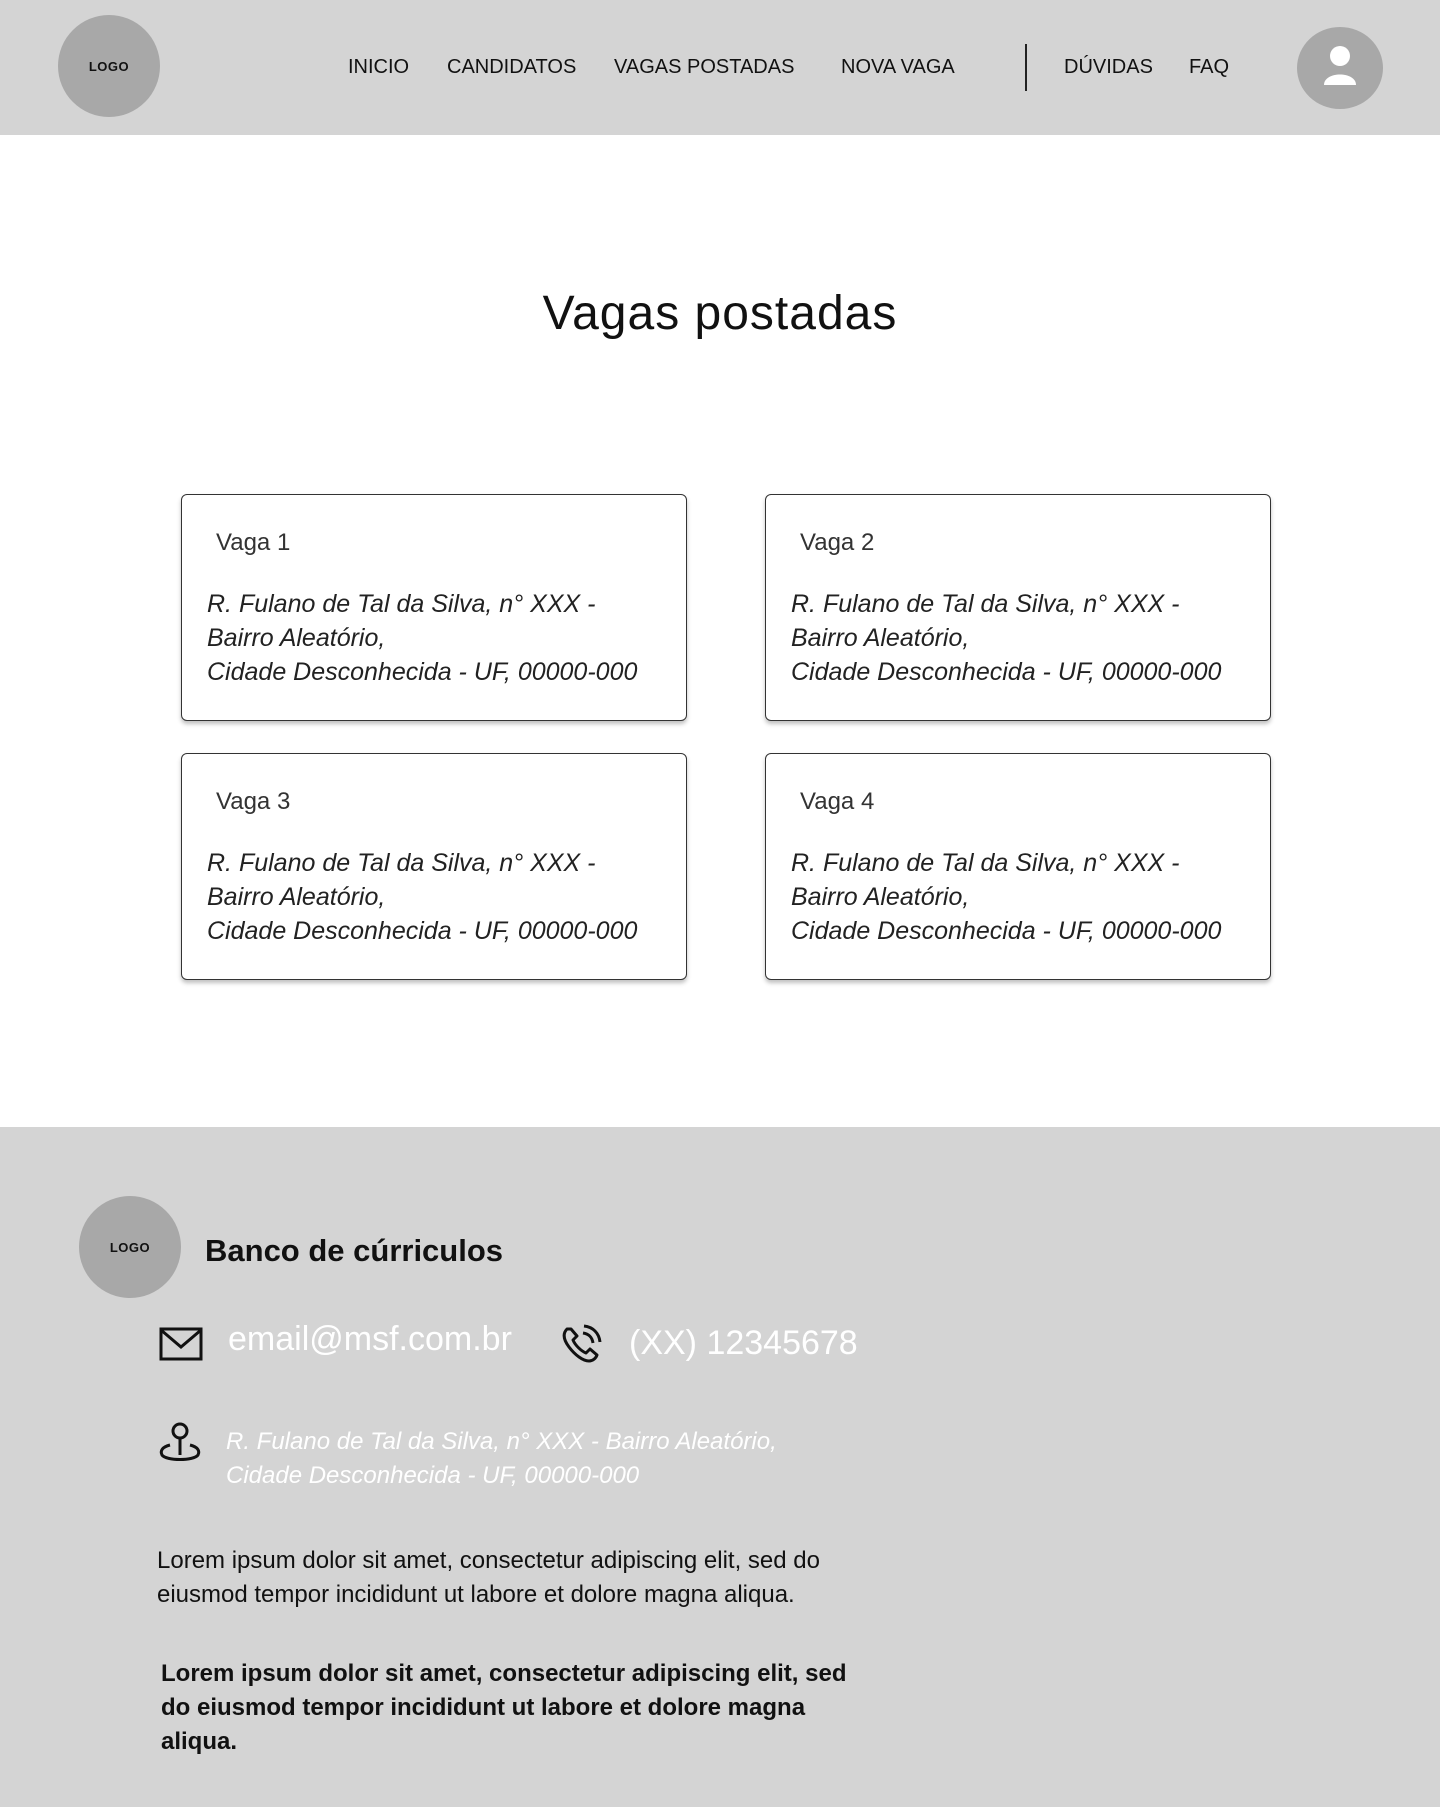  What do you see at coordinates (1209, 67) in the screenshot?
I see `nav-item-faq: FAQ` at bounding box center [1209, 67].